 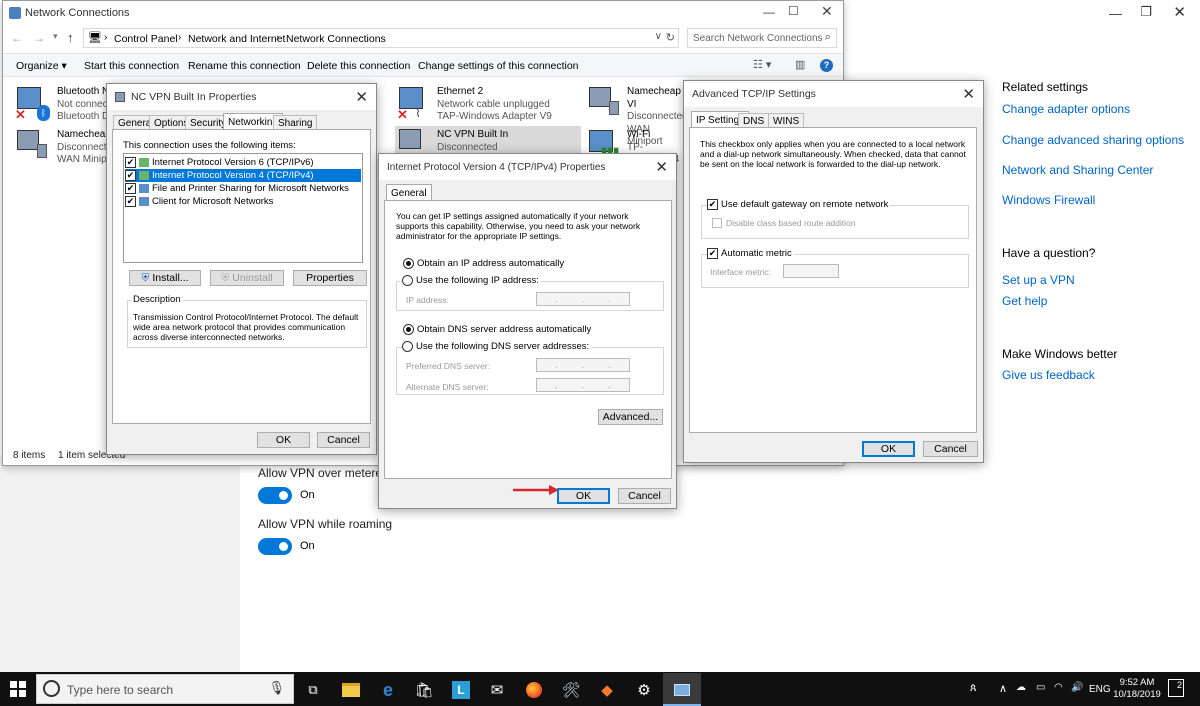 I want to click on ipv4-close-icon: ✕, so click(x=661, y=167).